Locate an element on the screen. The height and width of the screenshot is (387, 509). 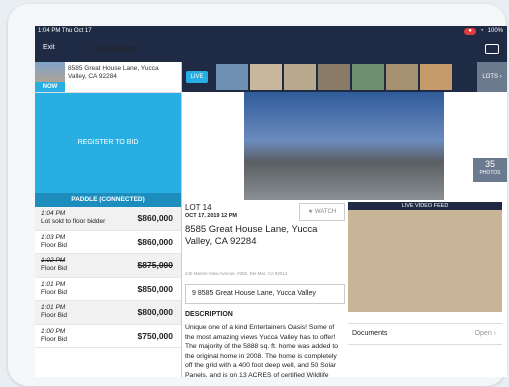
bid-row: 1:01 PM Floor Bid $800,000 is located at coordinates (108, 313).